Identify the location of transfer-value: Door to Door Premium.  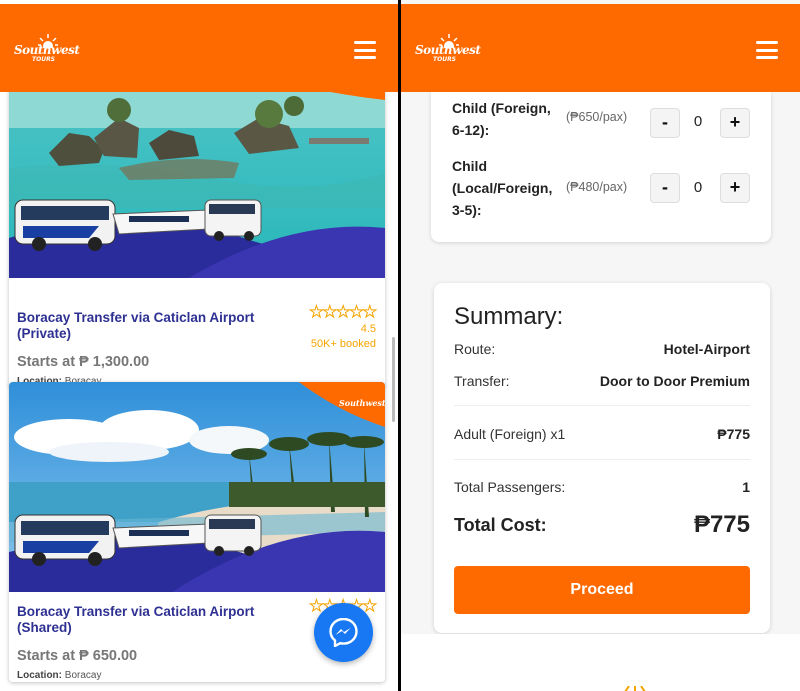
(674, 381).